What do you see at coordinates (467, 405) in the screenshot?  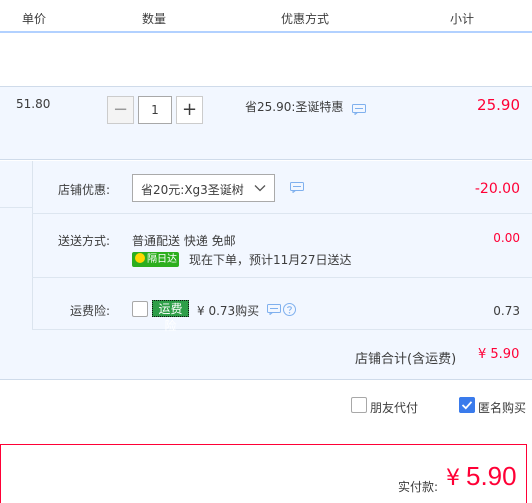 I see `anonymous-checkbox` at bounding box center [467, 405].